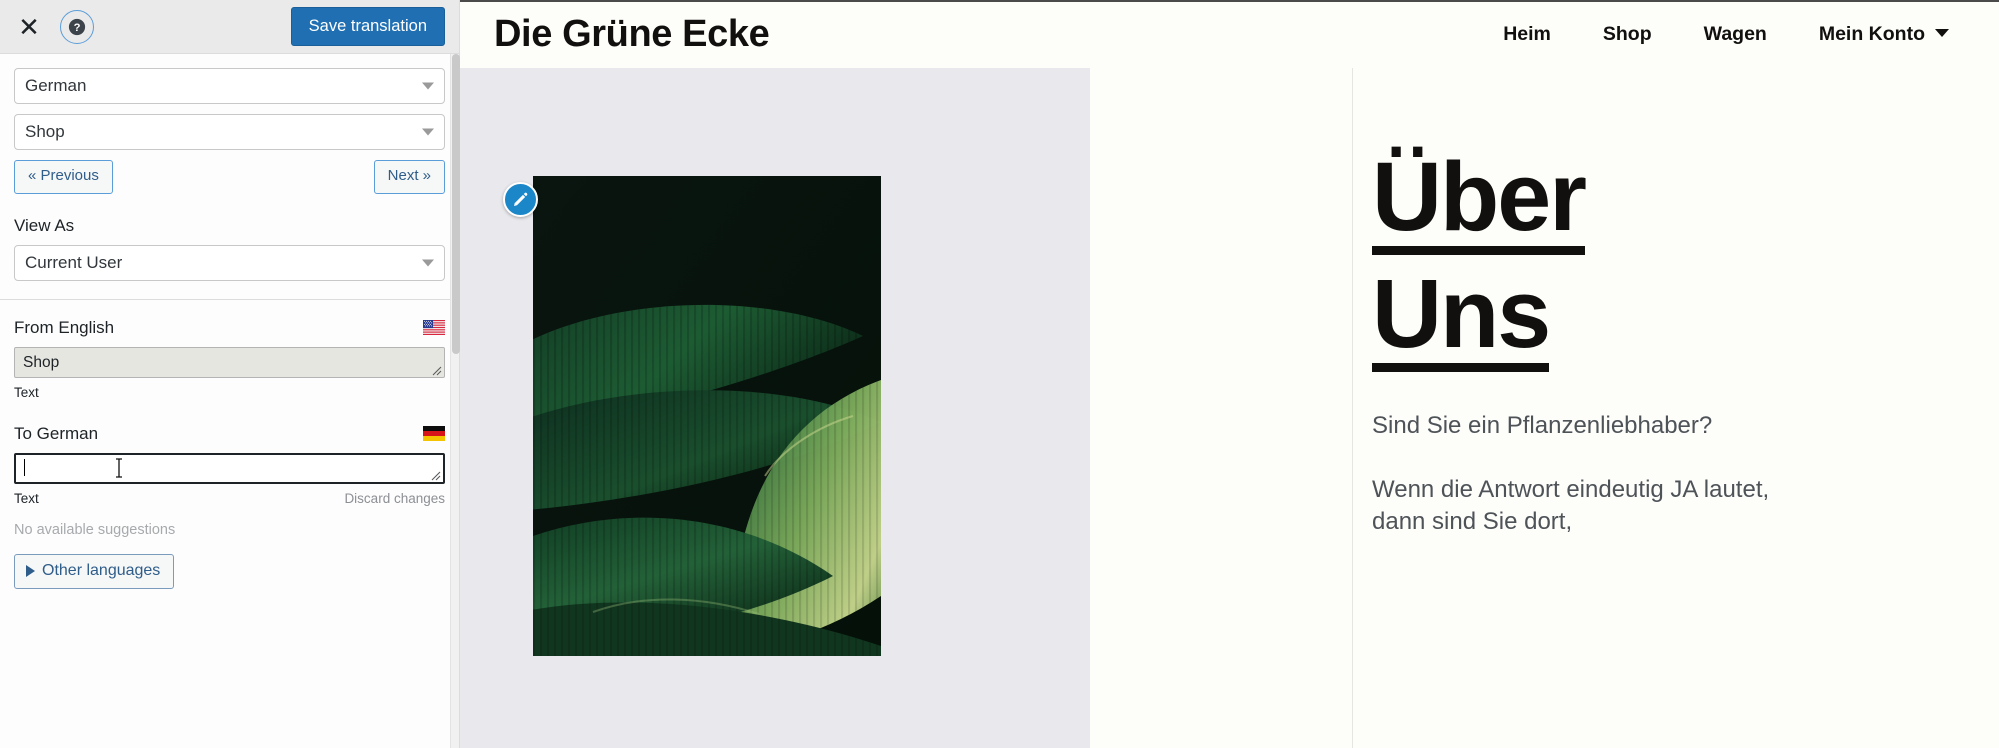 The height and width of the screenshot is (748, 1999). Describe the element at coordinates (394, 498) in the screenshot. I see `discard-changes-link: Discard changes` at that location.